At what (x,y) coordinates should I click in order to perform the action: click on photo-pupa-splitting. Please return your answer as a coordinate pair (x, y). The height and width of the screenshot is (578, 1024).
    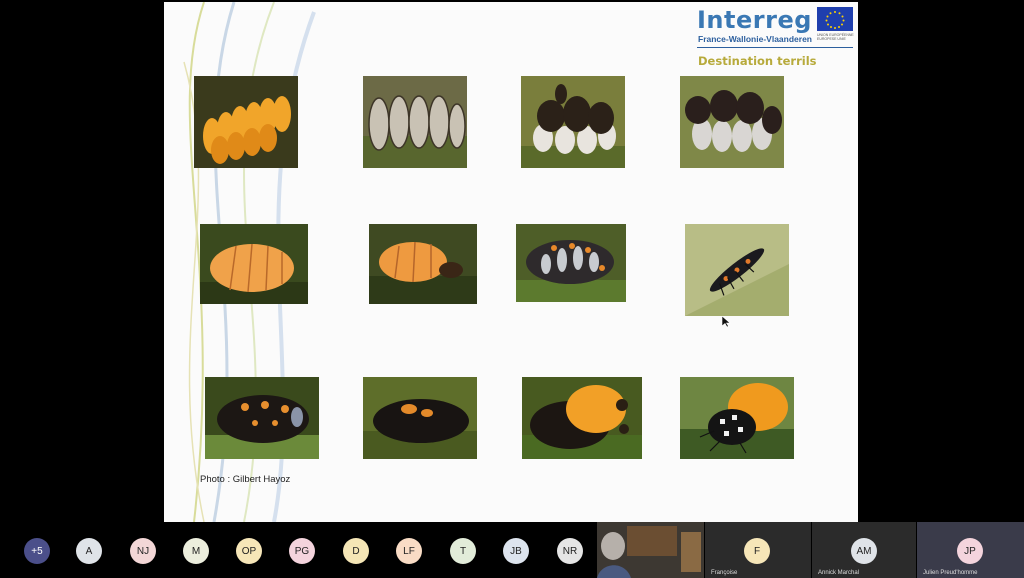
    Looking at the image, I should click on (420, 418).